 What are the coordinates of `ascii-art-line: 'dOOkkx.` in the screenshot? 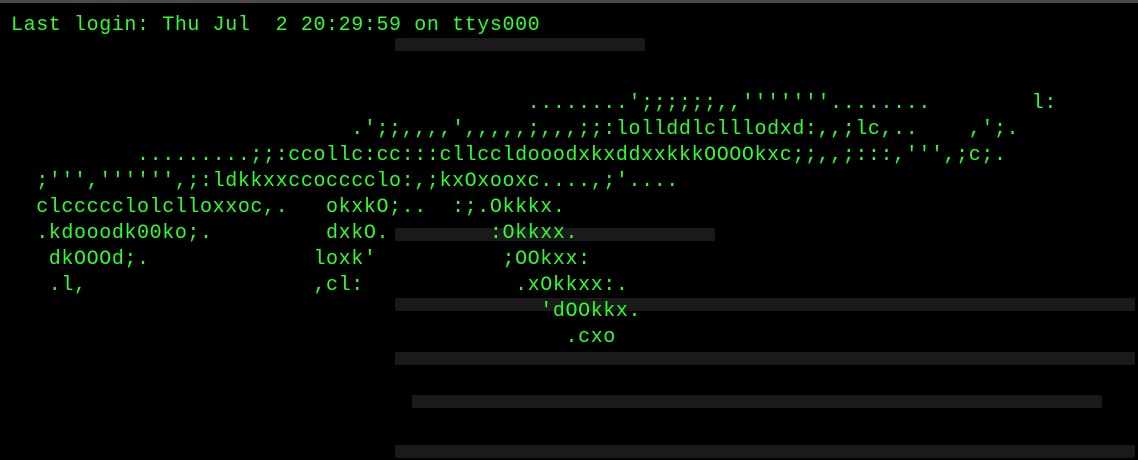 It's located at (326, 311).